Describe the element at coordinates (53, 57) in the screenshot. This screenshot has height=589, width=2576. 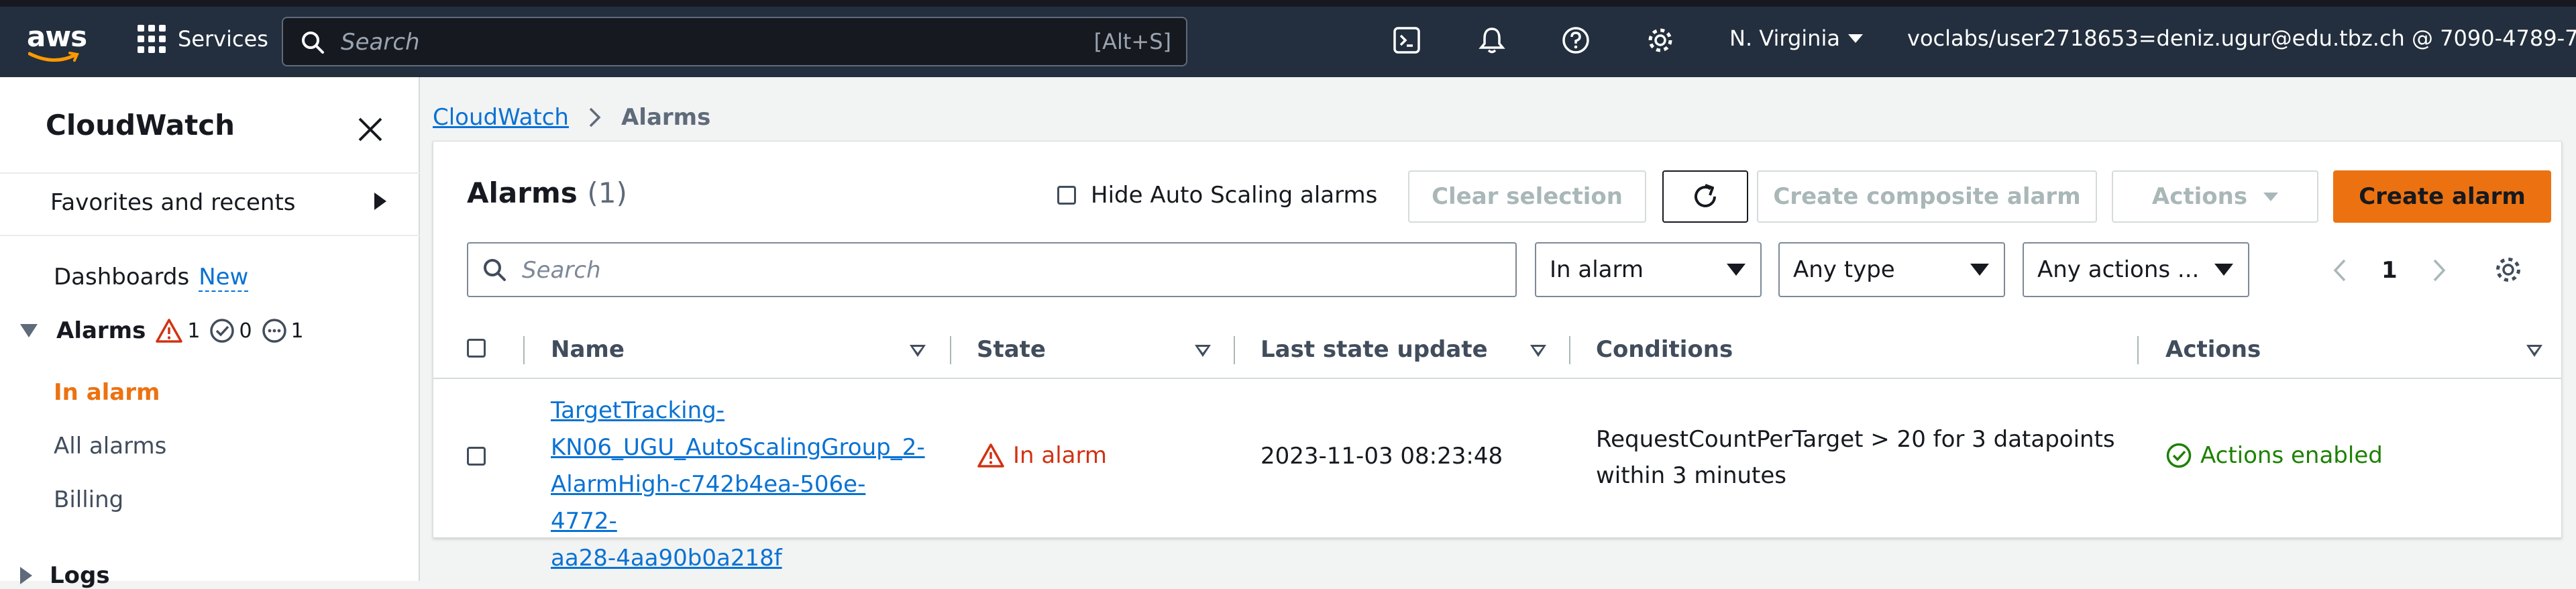
I see `aws-smile-icon` at that location.